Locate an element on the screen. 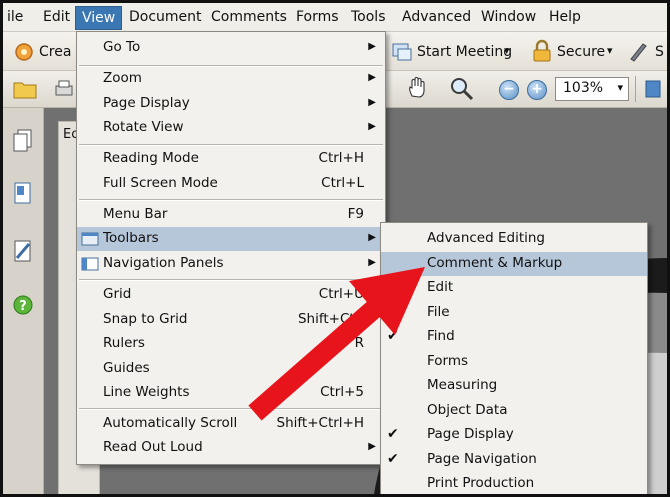 The image size is (670, 497). lock-icon is located at coordinates (542, 50).